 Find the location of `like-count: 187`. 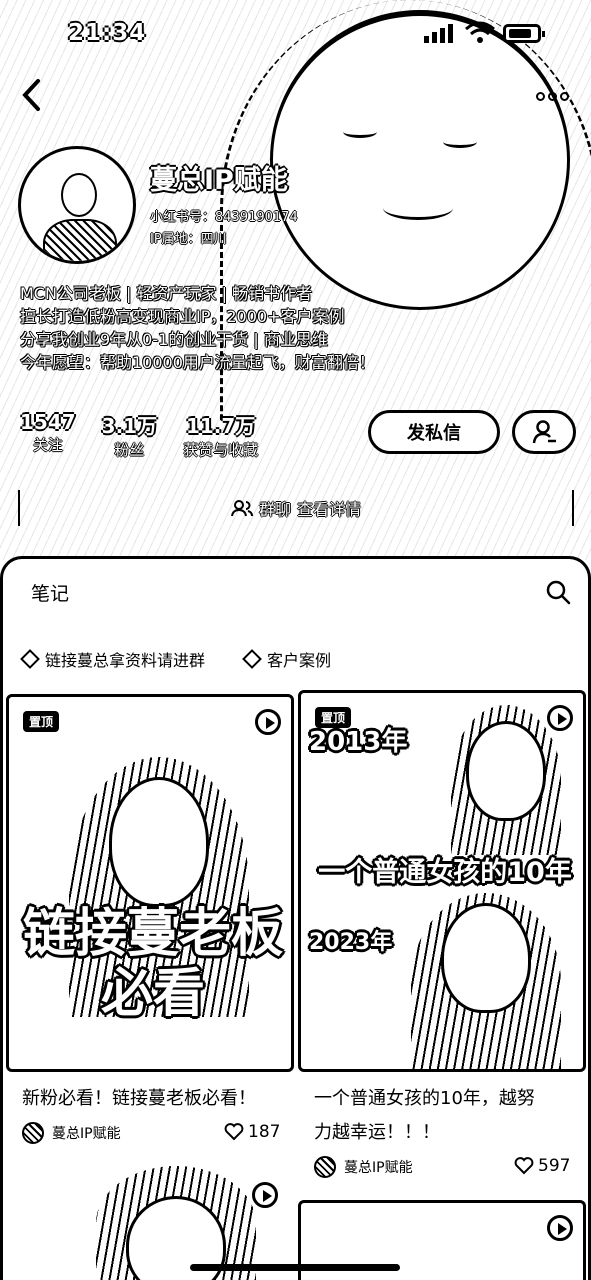

like-count: 187 is located at coordinates (252, 1132).